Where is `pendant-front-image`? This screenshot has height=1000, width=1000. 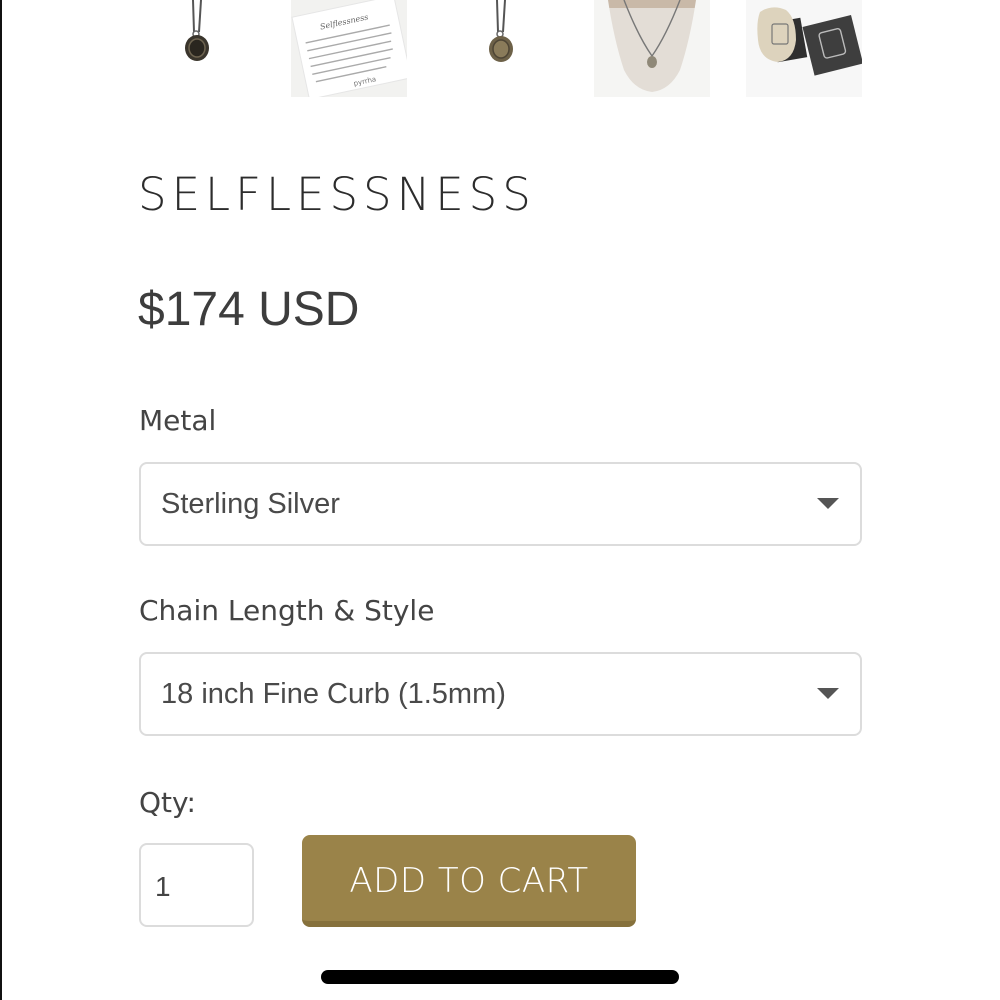
pendant-front-image is located at coordinates (197, 48).